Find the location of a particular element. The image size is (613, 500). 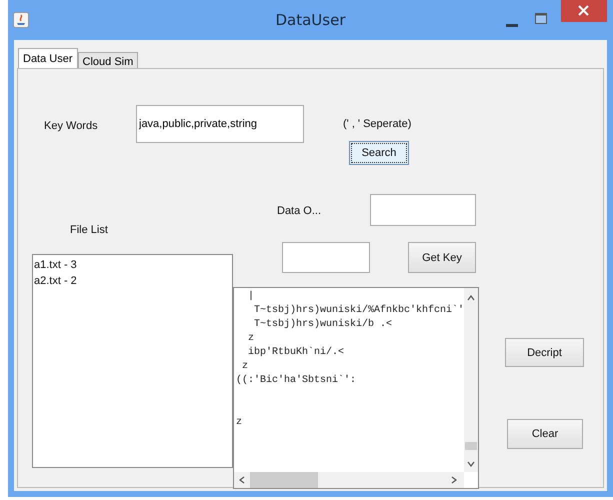

vertical-scrollbar is located at coordinates (471, 380).